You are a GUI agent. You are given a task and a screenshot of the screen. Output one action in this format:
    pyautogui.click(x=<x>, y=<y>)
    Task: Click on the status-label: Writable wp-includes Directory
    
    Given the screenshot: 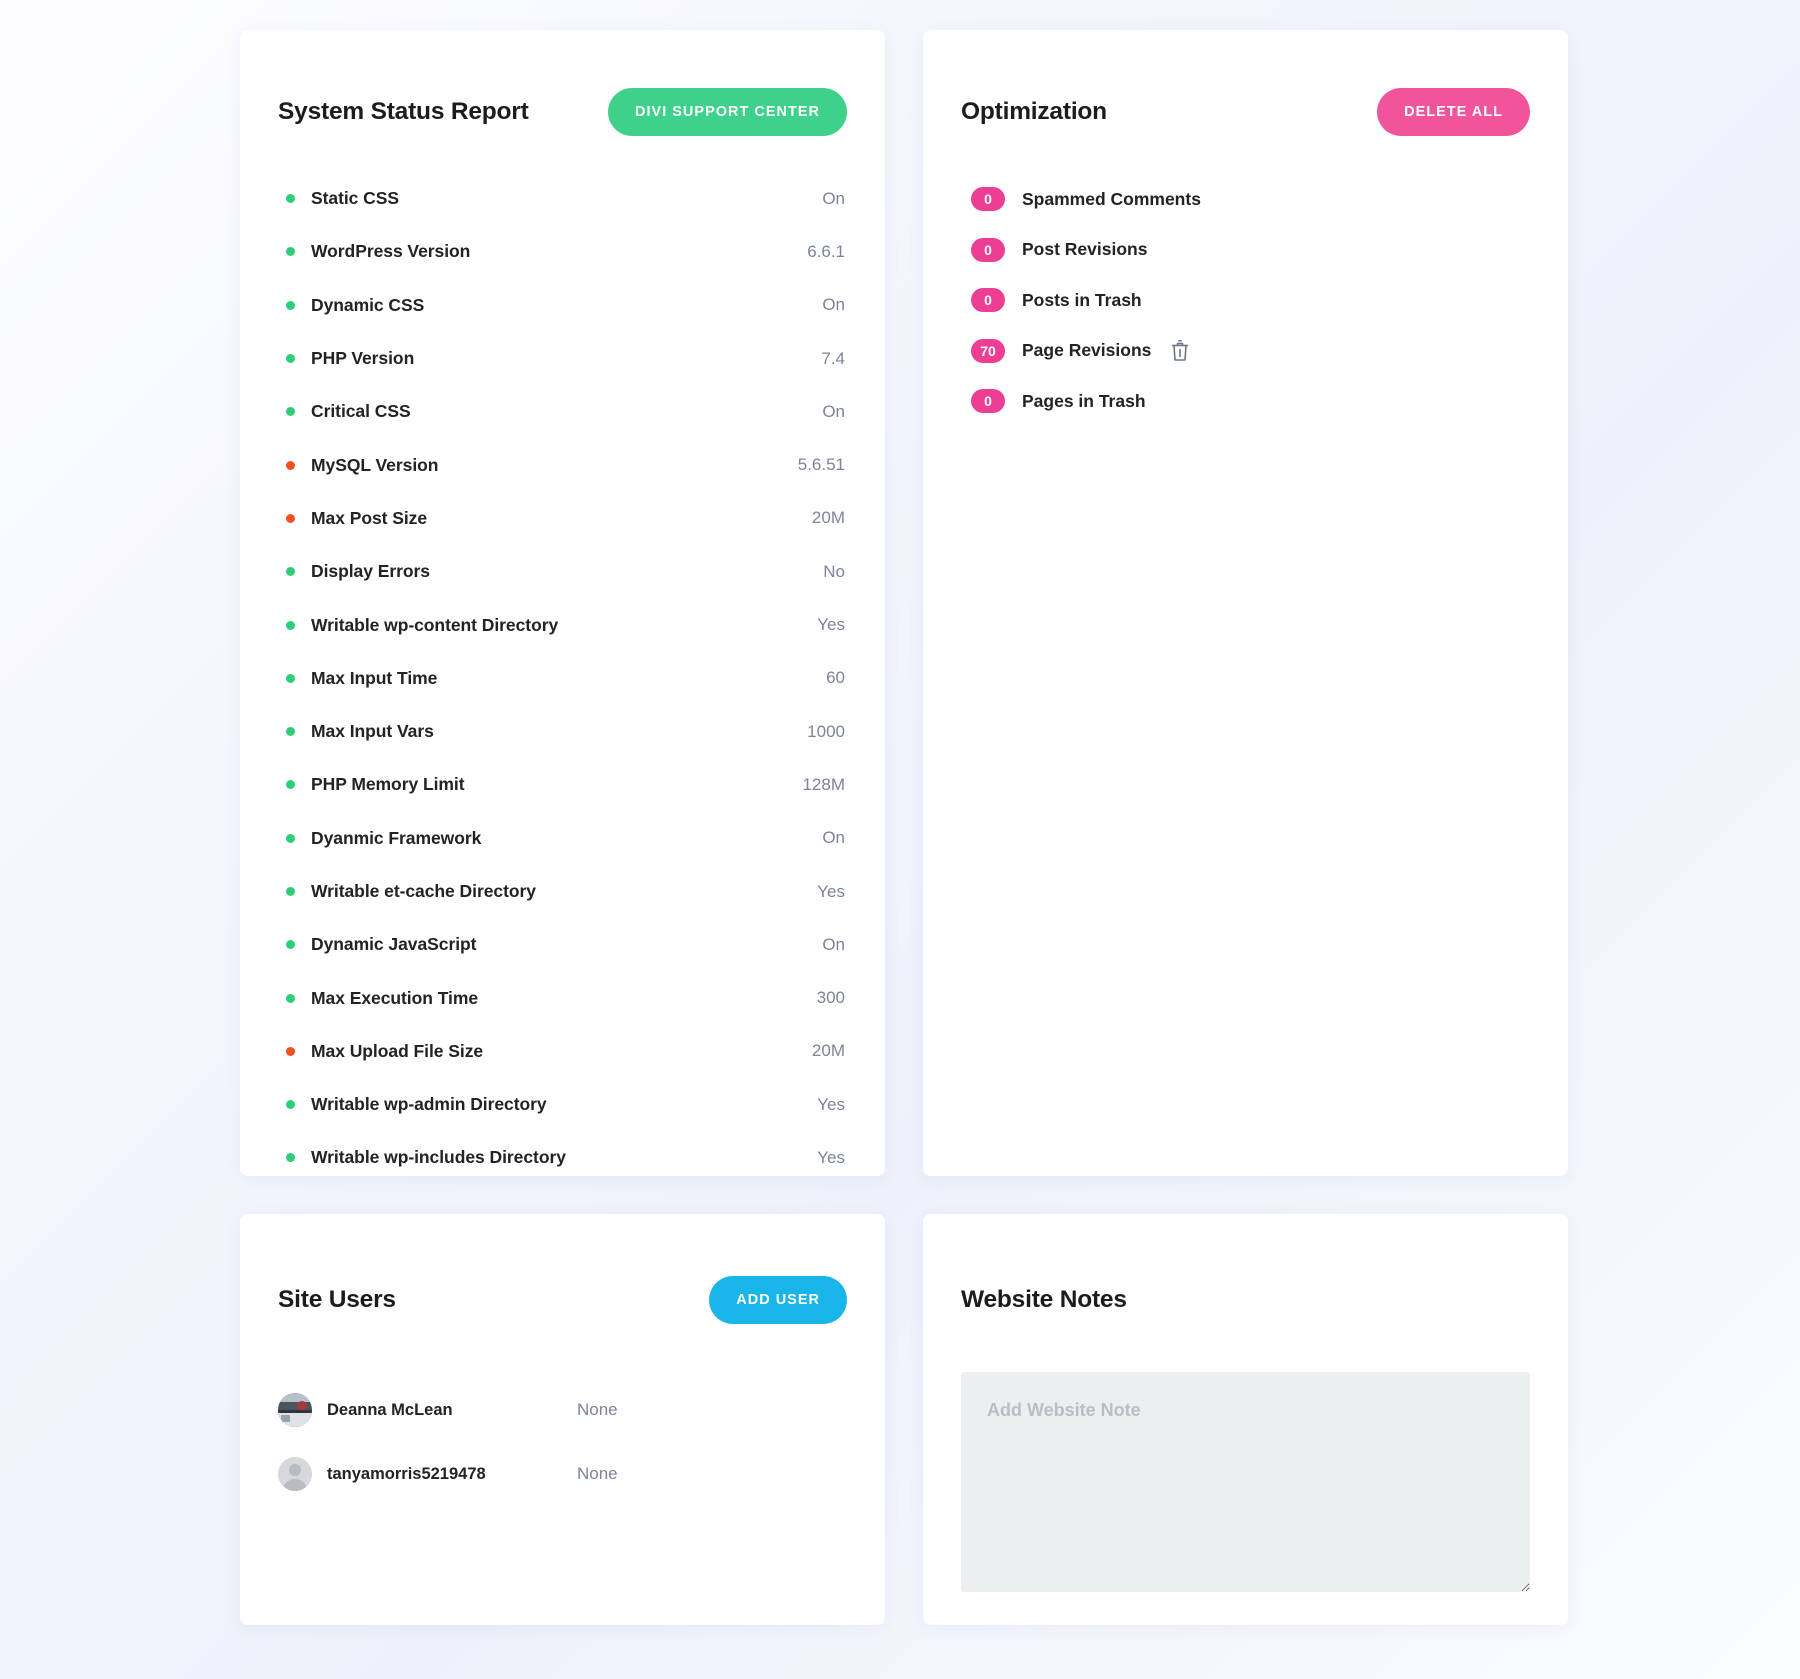 What is the action you would take?
    pyautogui.click(x=438, y=1157)
    